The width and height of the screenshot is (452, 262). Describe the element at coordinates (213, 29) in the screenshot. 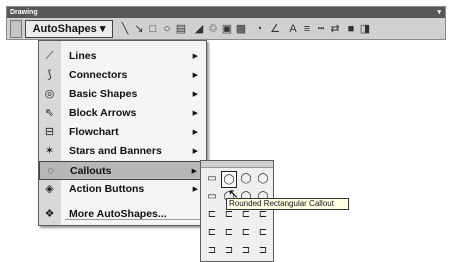

I see `diagram-icon: ♲` at that location.